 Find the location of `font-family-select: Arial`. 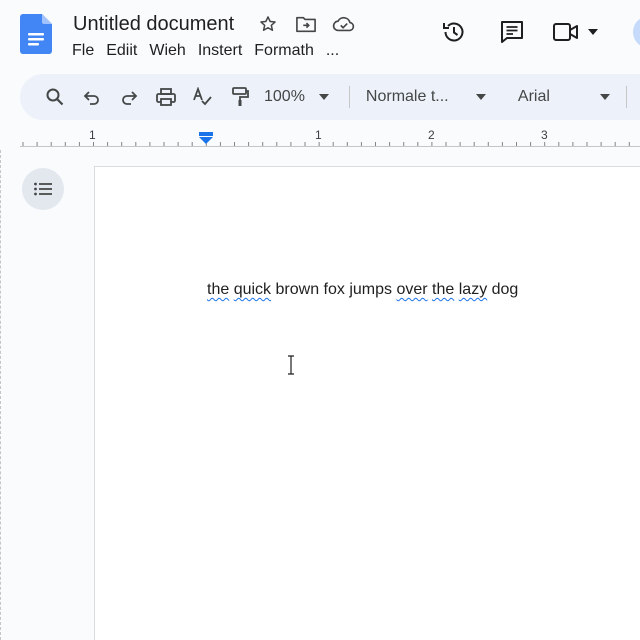

font-family-select: Arial is located at coordinates (564, 97).